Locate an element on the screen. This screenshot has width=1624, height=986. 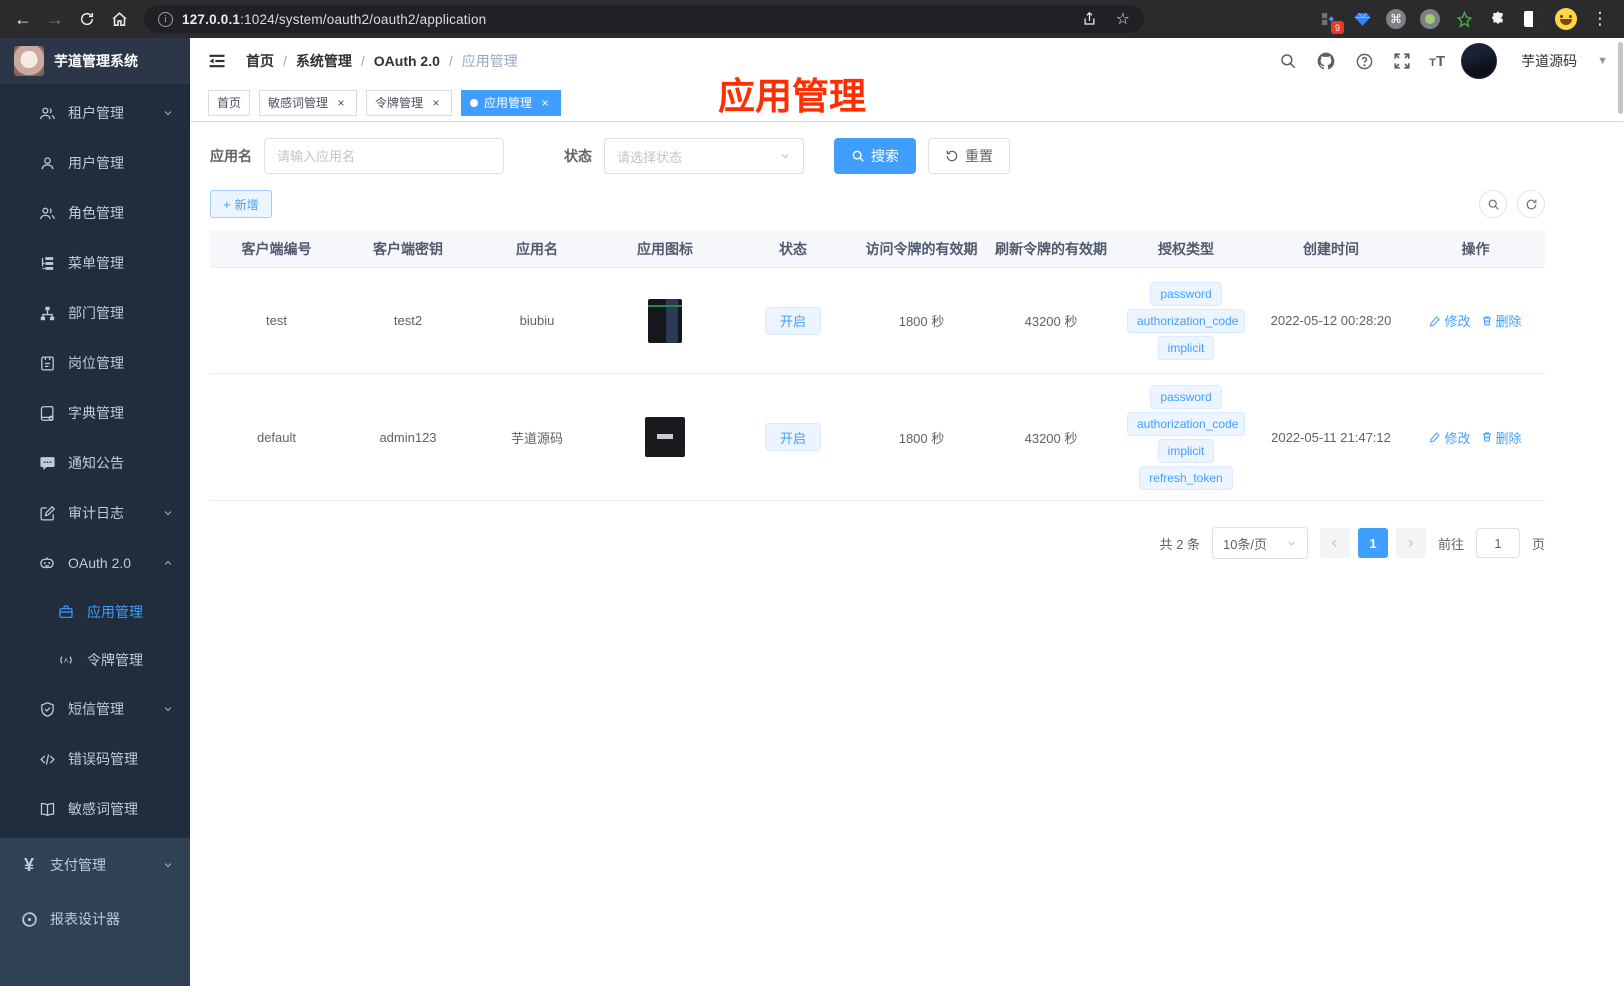
sidebar-item-label: 应用管理 is located at coordinates (115, 612).